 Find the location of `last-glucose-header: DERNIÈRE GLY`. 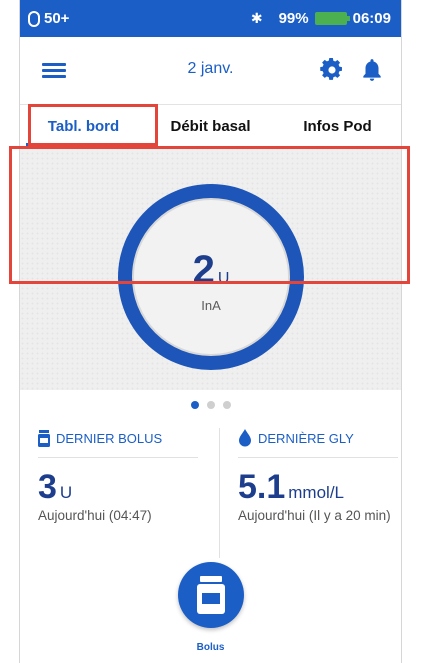

last-glucose-header: DERNIÈRE GLY is located at coordinates (319, 438).